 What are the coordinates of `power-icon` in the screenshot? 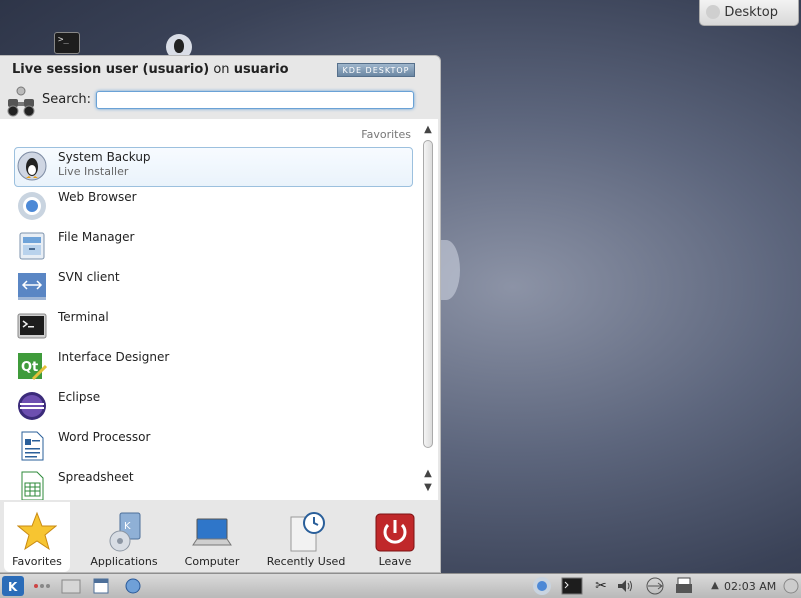 It's located at (395, 532).